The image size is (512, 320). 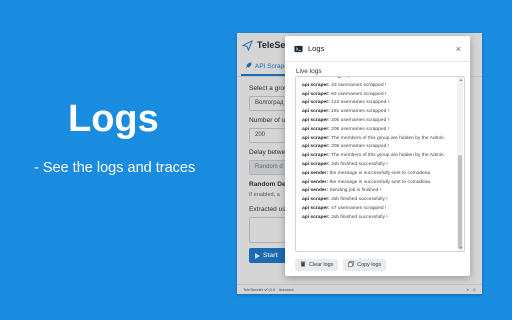 What do you see at coordinates (458, 49) in the screenshot?
I see `close-icon: ×` at bounding box center [458, 49].